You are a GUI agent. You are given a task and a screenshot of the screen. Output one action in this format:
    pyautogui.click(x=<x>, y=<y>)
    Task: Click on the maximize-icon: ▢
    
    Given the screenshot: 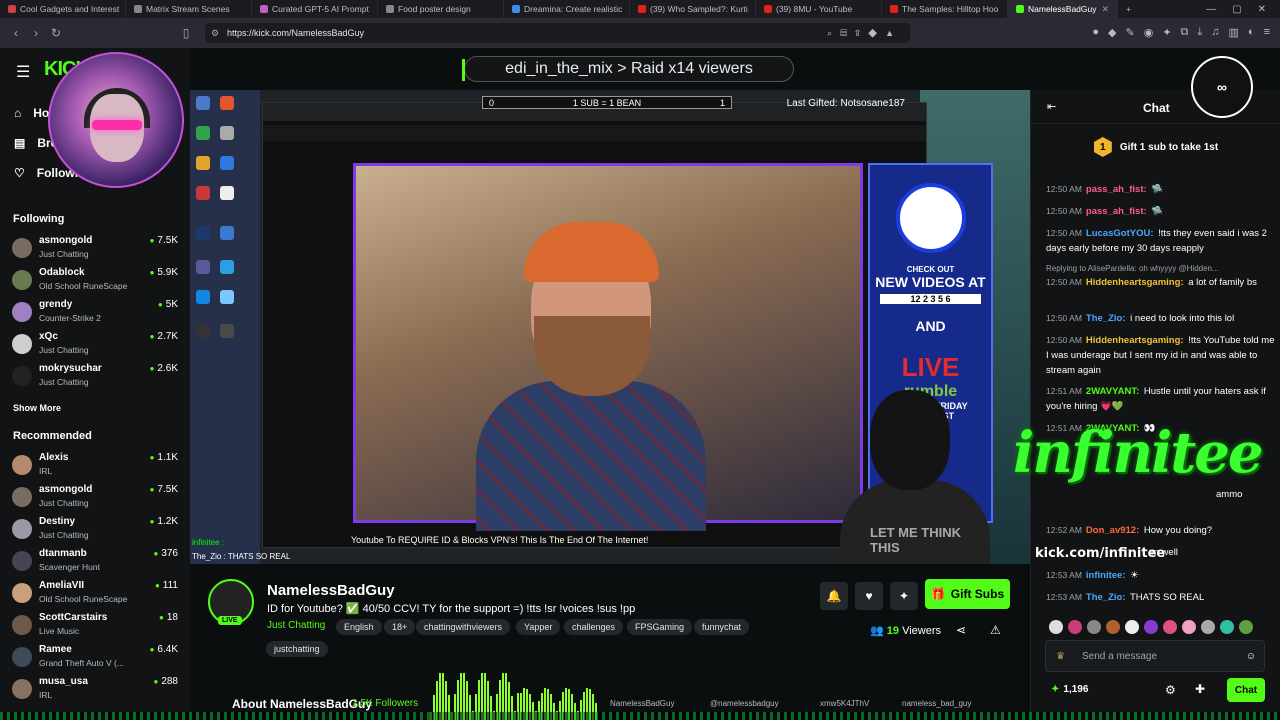 What is the action you would take?
    pyautogui.click(x=1236, y=9)
    